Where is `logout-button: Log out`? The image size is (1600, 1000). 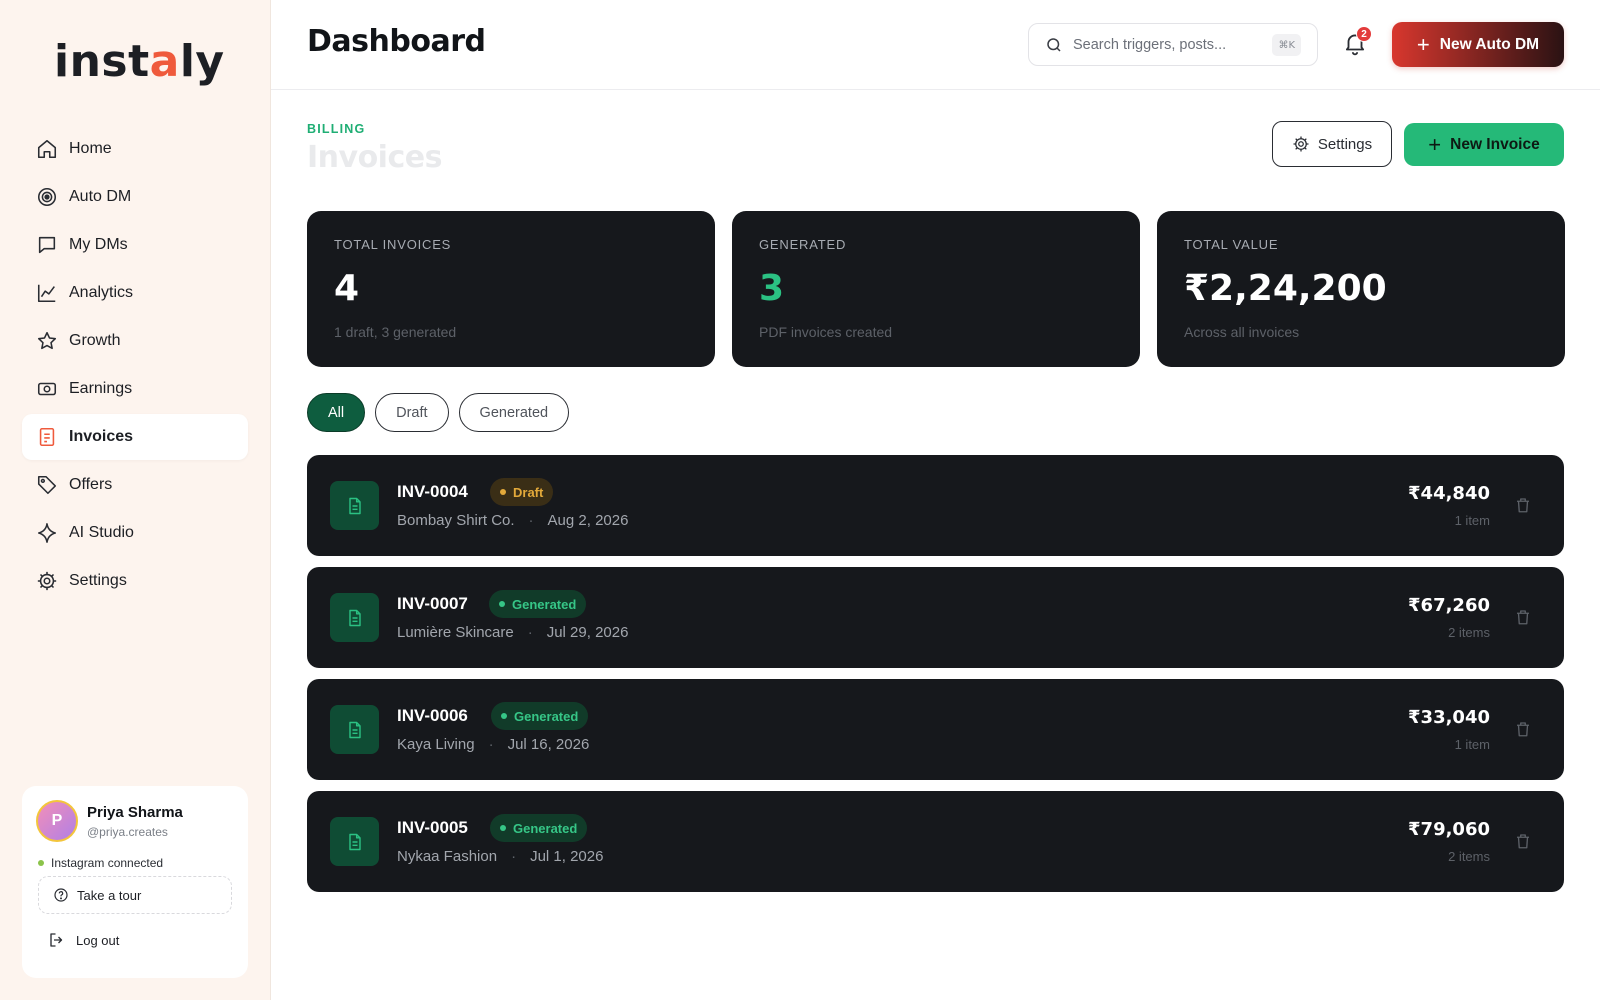 logout-button: Log out is located at coordinates (83, 940).